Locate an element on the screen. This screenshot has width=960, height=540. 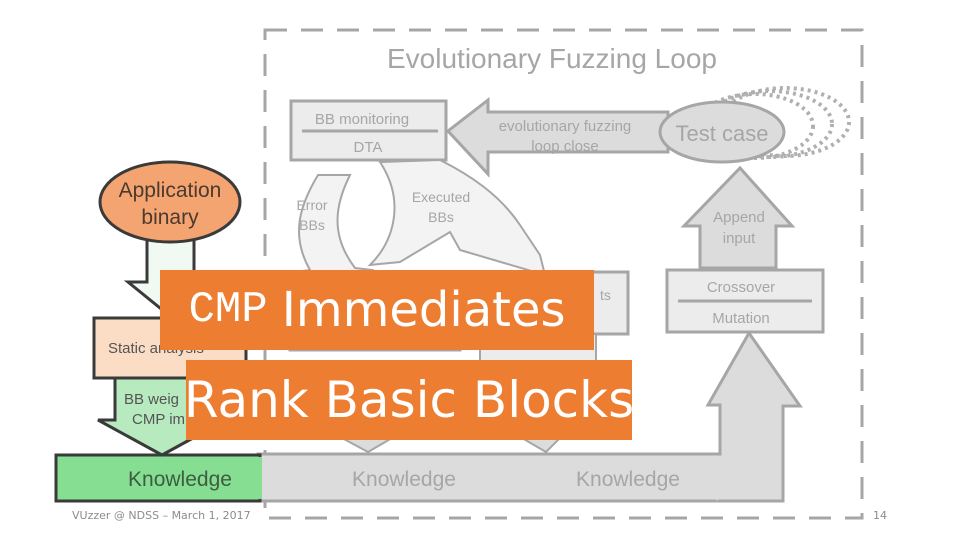
application-binary-node is located at coordinates (170, 202).